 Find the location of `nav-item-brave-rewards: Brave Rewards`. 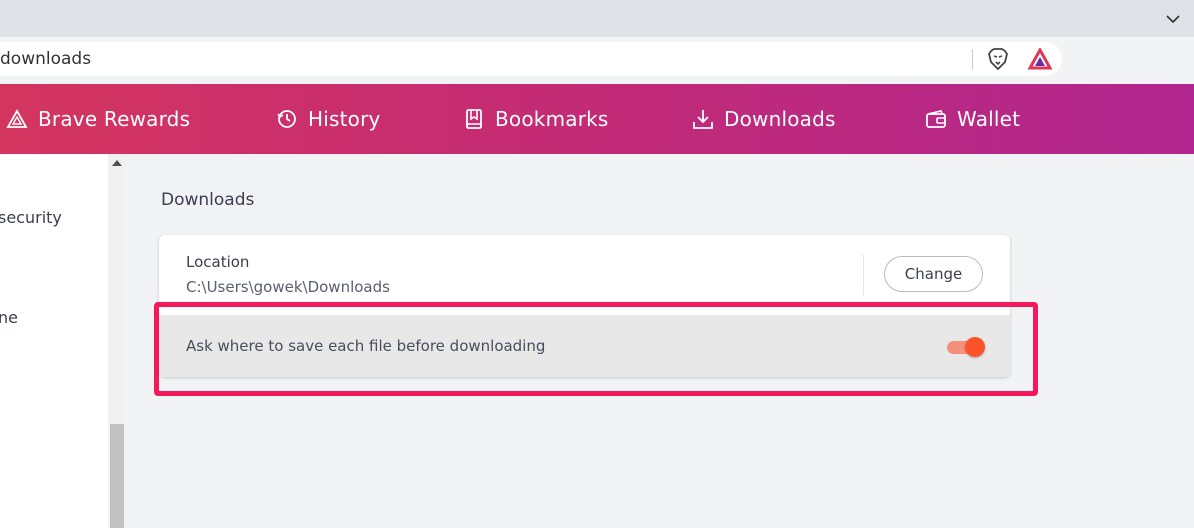

nav-item-brave-rewards: Brave Rewards is located at coordinates (98, 119).